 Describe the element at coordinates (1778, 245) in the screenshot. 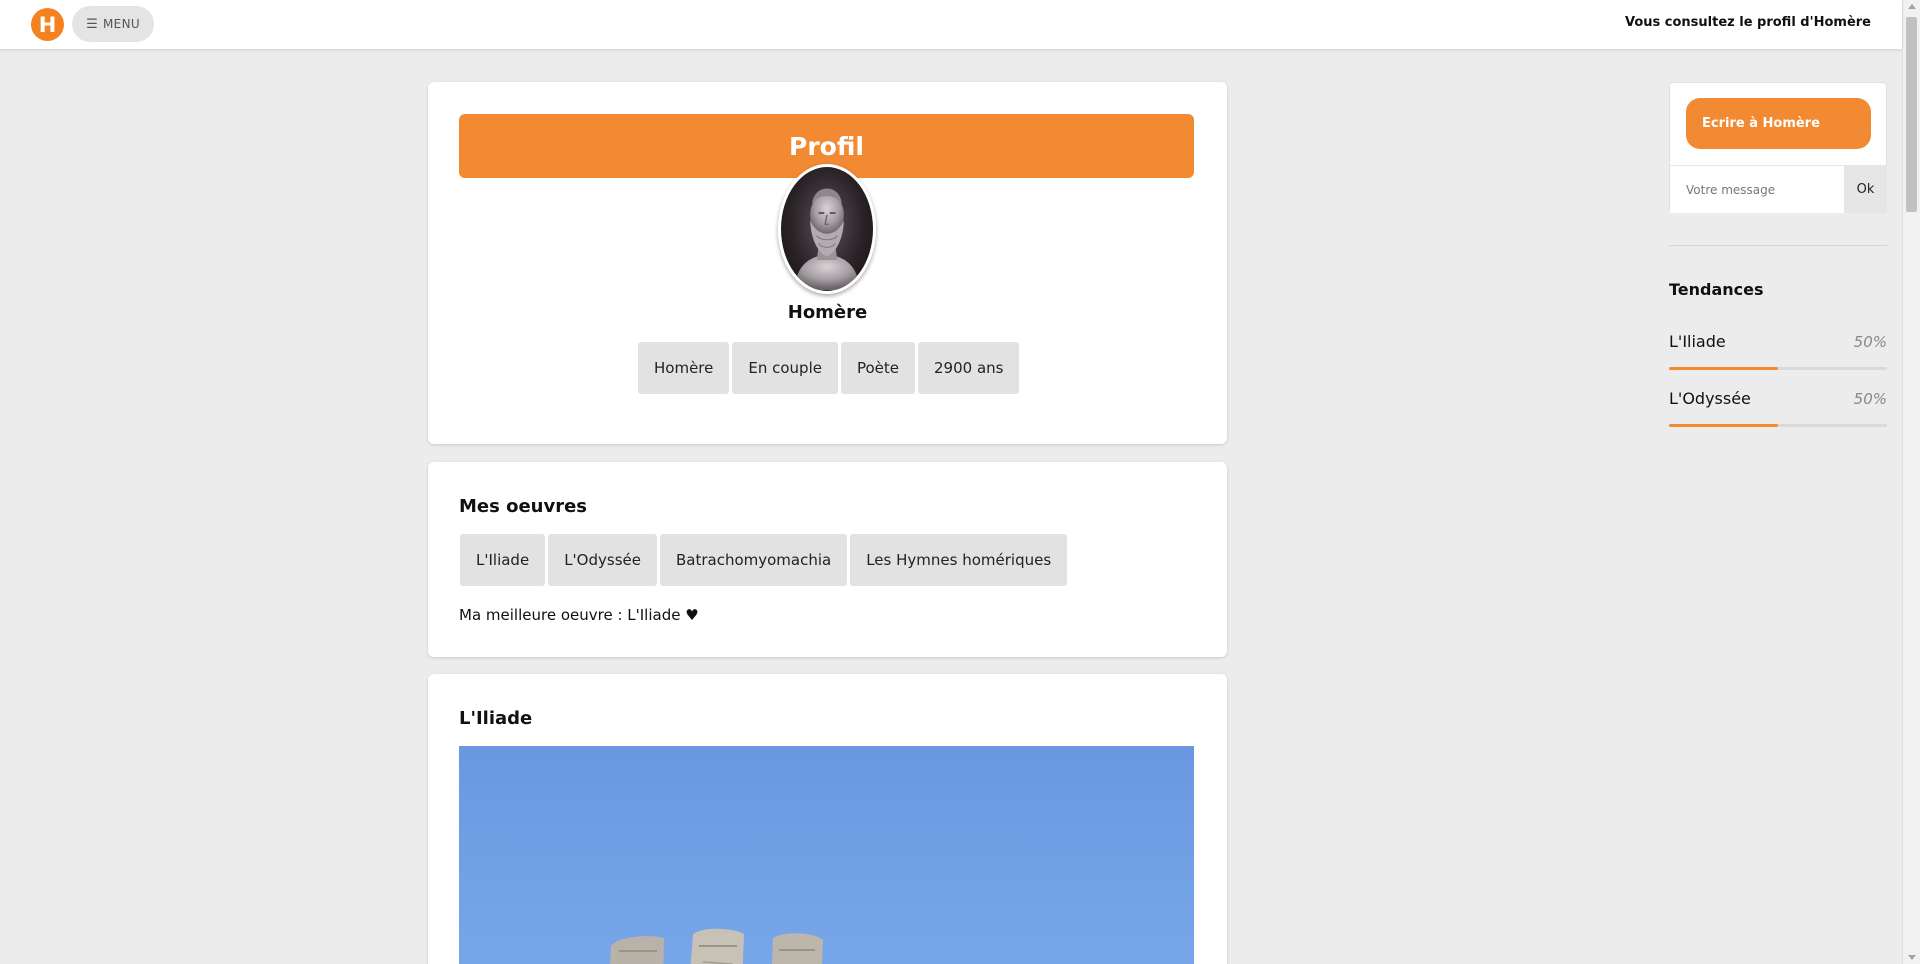

I see `sidebar-divider` at that location.